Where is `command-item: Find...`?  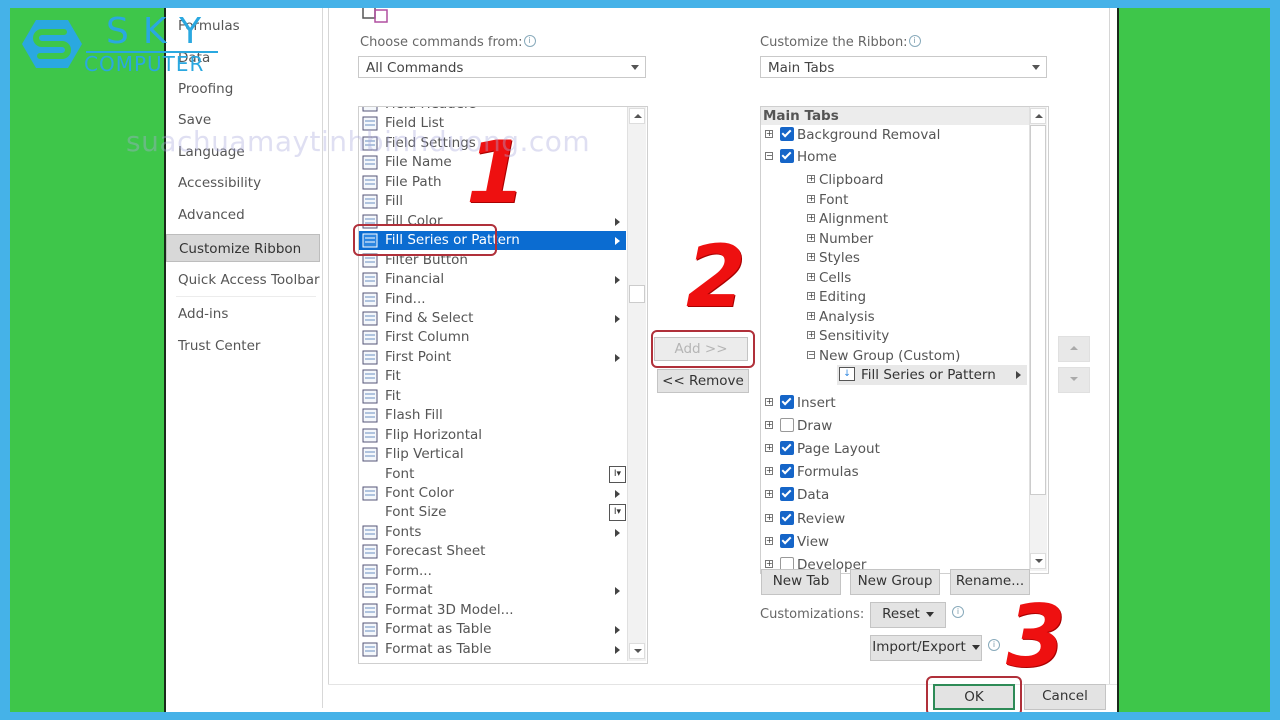 command-item: Find... is located at coordinates (492, 299).